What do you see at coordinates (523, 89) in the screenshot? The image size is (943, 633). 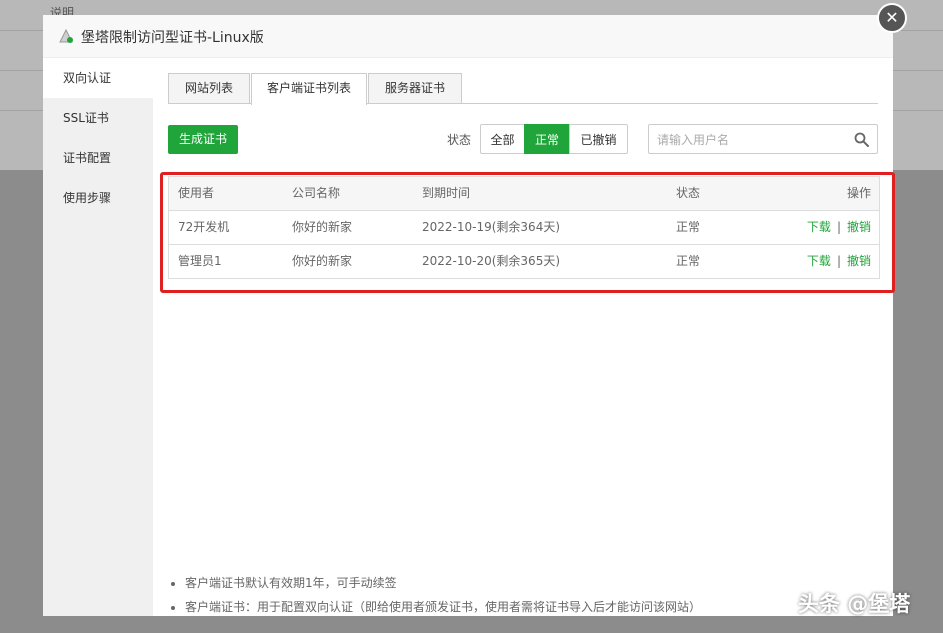 I see `tab-bar: 网站列表 客户端证书列表 服务器证书` at bounding box center [523, 89].